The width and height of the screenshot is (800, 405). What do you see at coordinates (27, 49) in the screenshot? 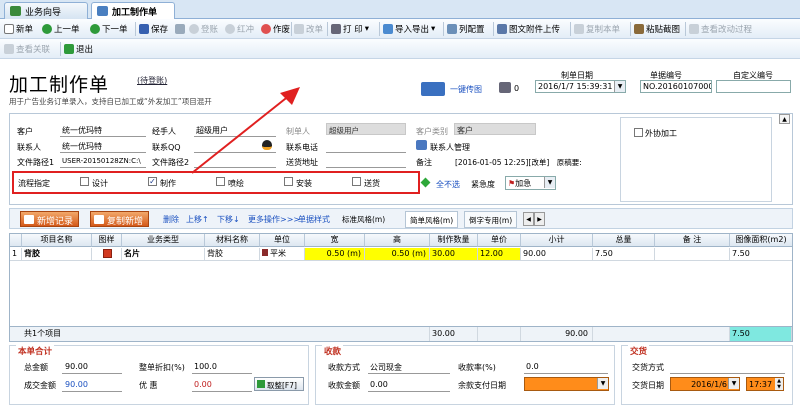
I see `view-flow-button: 查看关联` at bounding box center [27, 49].